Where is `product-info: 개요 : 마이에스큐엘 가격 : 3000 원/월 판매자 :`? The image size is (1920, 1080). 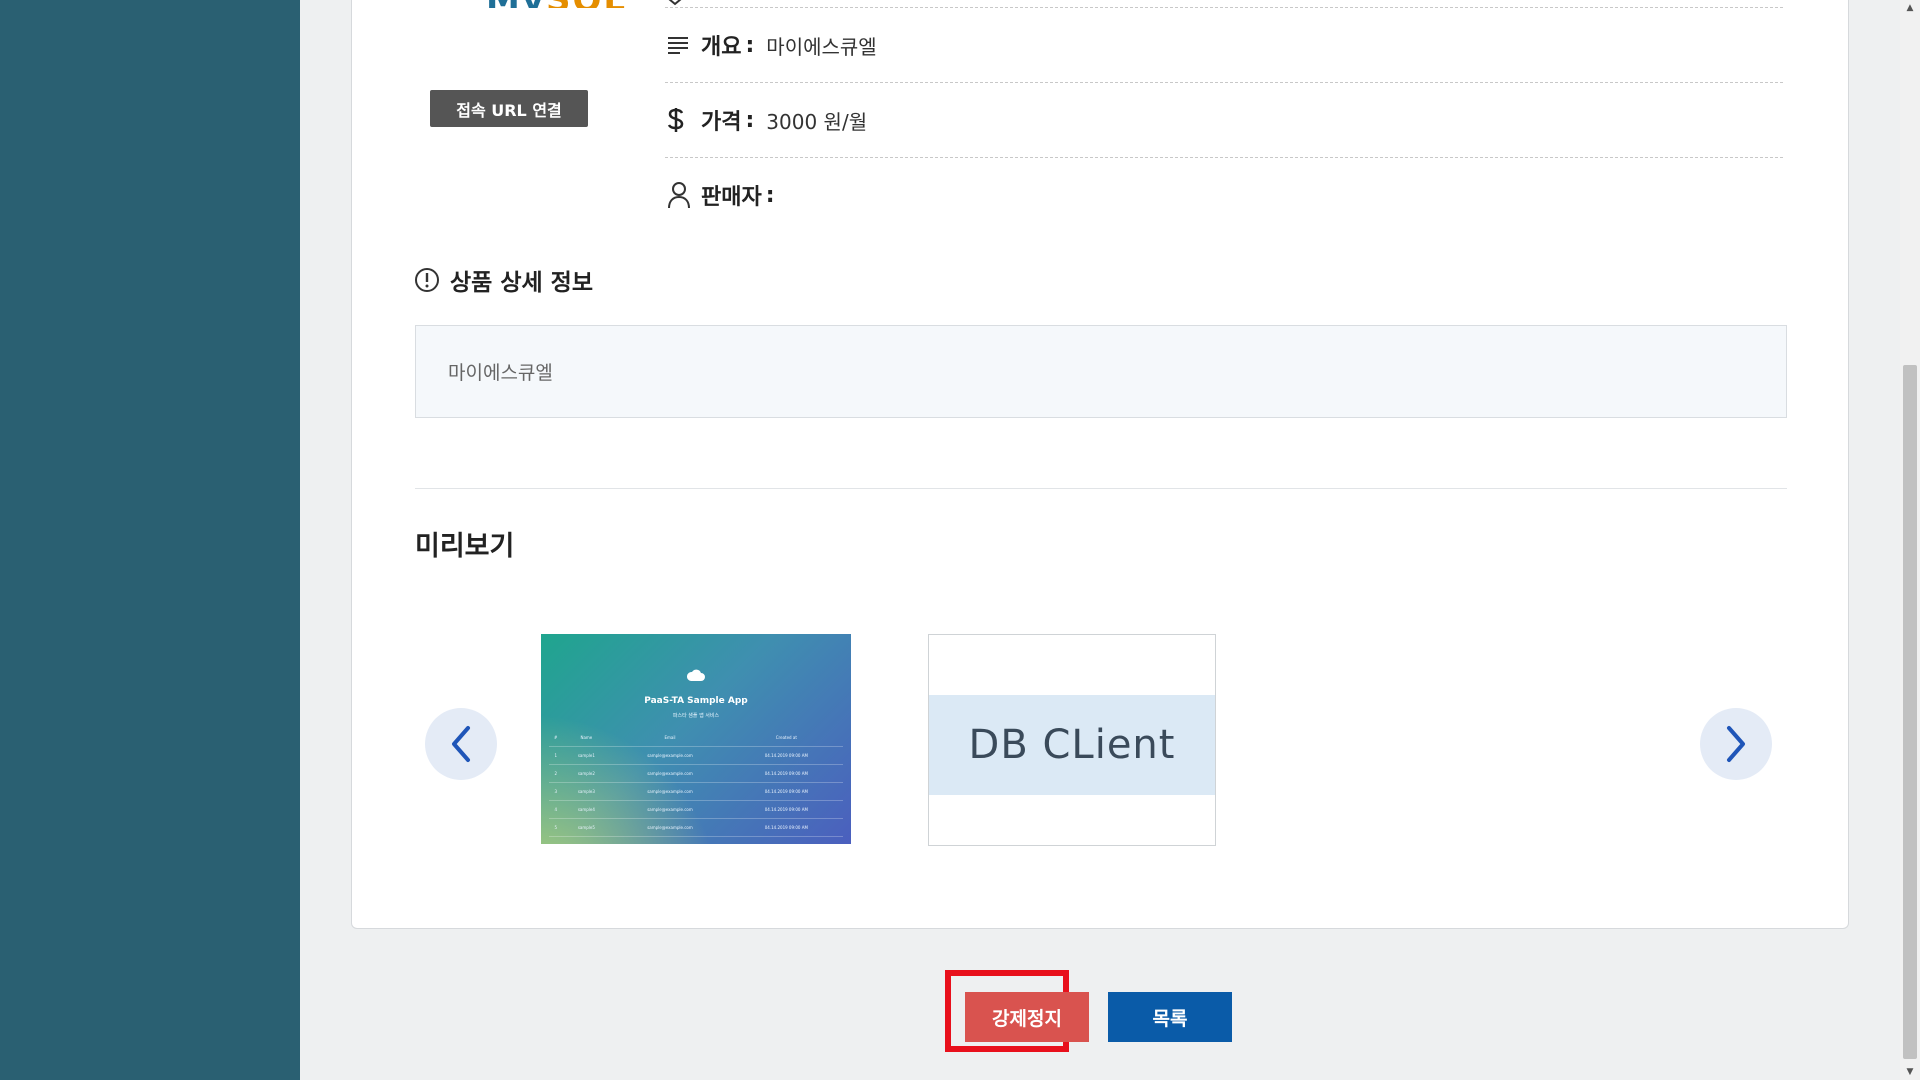
product-info: 개요 : 마이에스큐엘 가격 : 3000 원/월 판매자 : is located at coordinates (1224, 116).